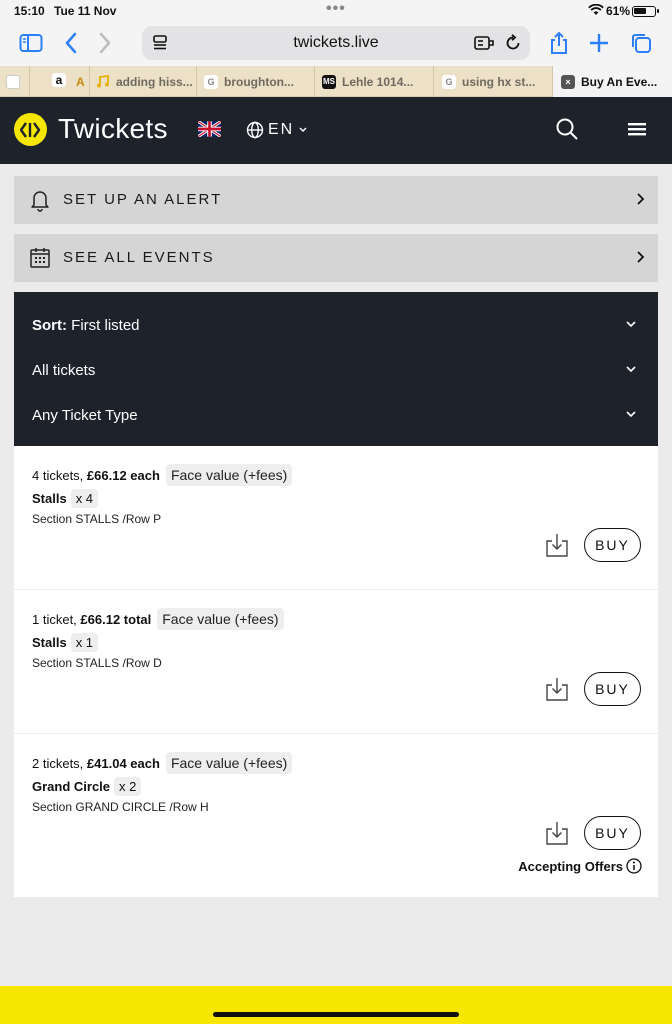 This screenshot has width=672, height=1024. Describe the element at coordinates (128, 786) in the screenshot. I see `quantity-badge: x 2` at that location.